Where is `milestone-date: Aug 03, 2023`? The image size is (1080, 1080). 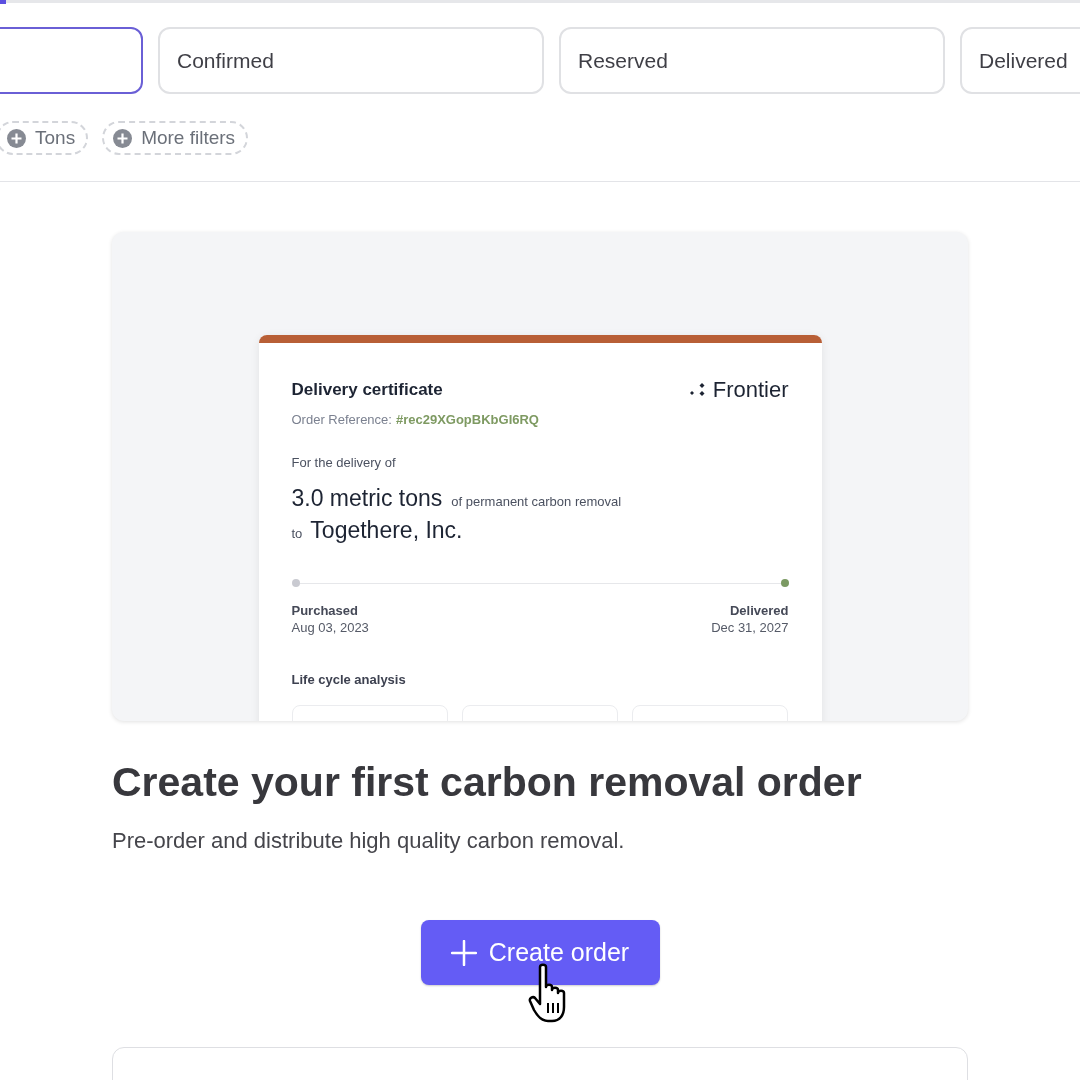 milestone-date: Aug 03, 2023 is located at coordinates (330, 627).